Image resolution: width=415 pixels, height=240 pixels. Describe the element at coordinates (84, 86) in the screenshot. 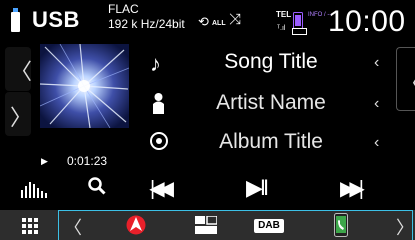

I see `album-art` at that location.